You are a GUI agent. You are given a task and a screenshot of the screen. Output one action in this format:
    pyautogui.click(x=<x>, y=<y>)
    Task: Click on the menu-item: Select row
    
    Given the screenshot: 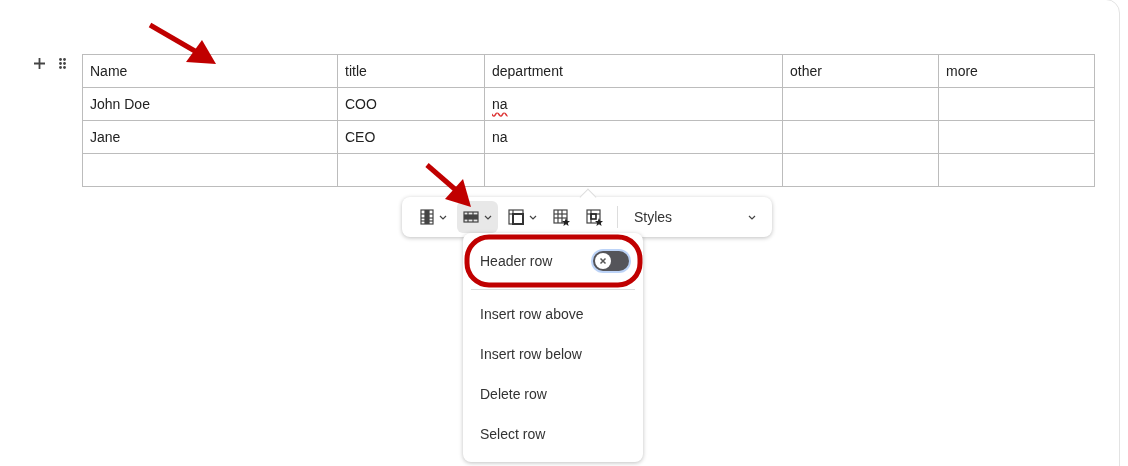 What is the action you would take?
    pyautogui.click(x=553, y=434)
    